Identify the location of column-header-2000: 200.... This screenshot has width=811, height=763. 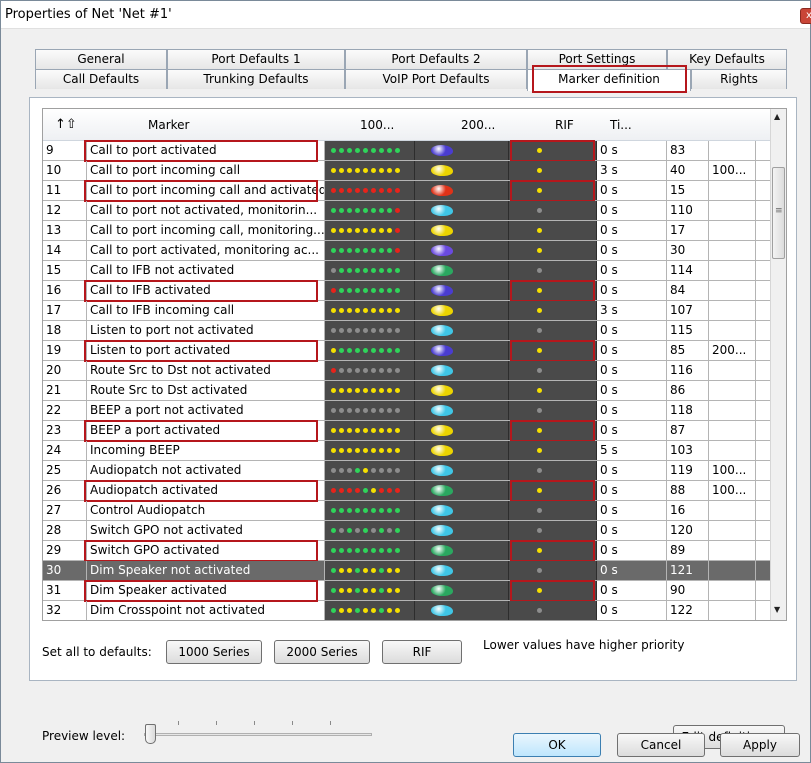
(478, 125).